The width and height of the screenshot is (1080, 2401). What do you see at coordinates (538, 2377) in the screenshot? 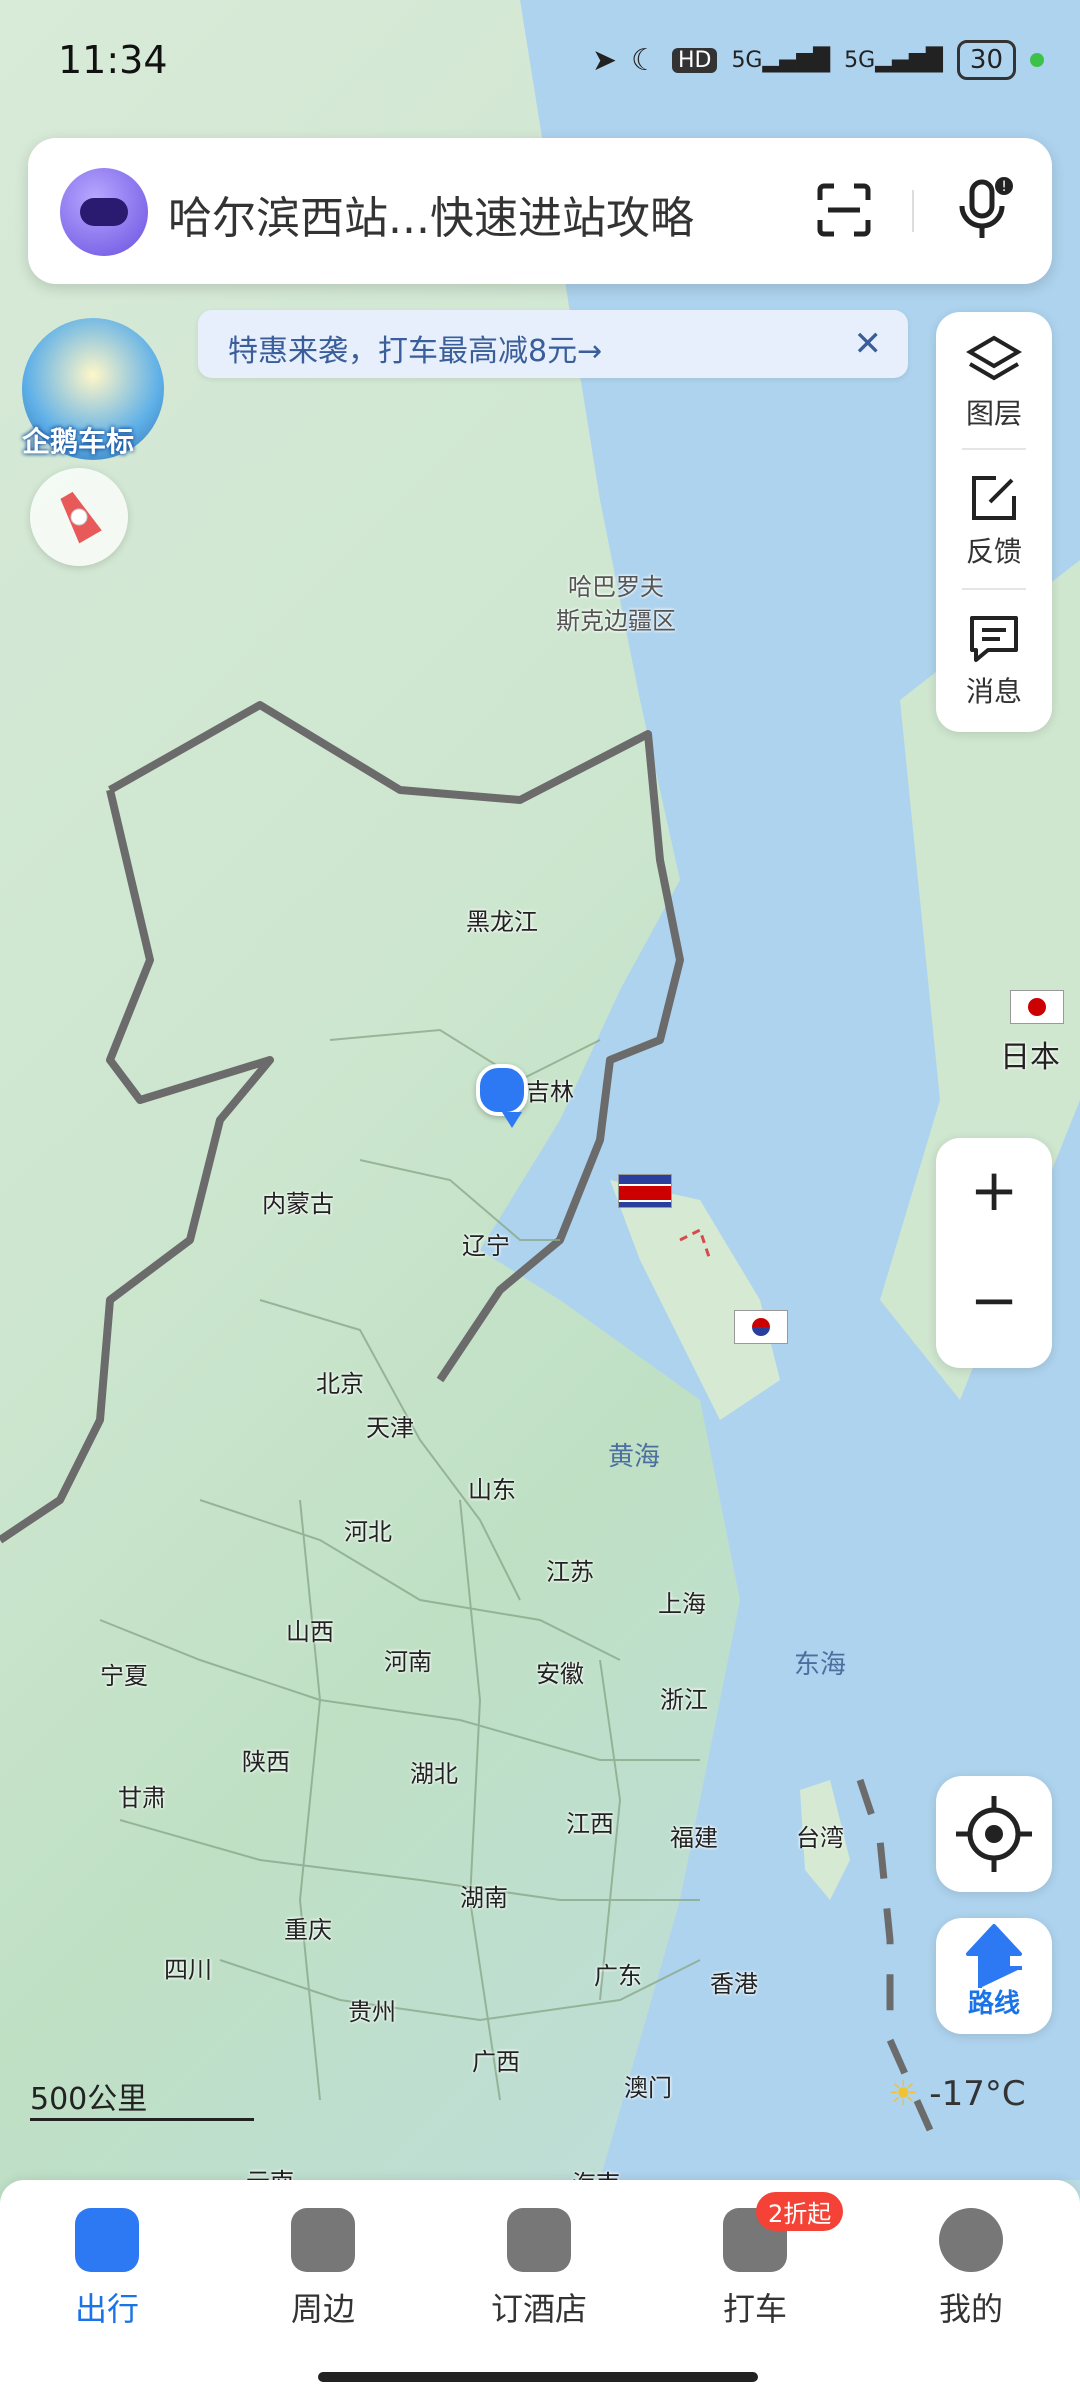
I see `home-indicator` at bounding box center [538, 2377].